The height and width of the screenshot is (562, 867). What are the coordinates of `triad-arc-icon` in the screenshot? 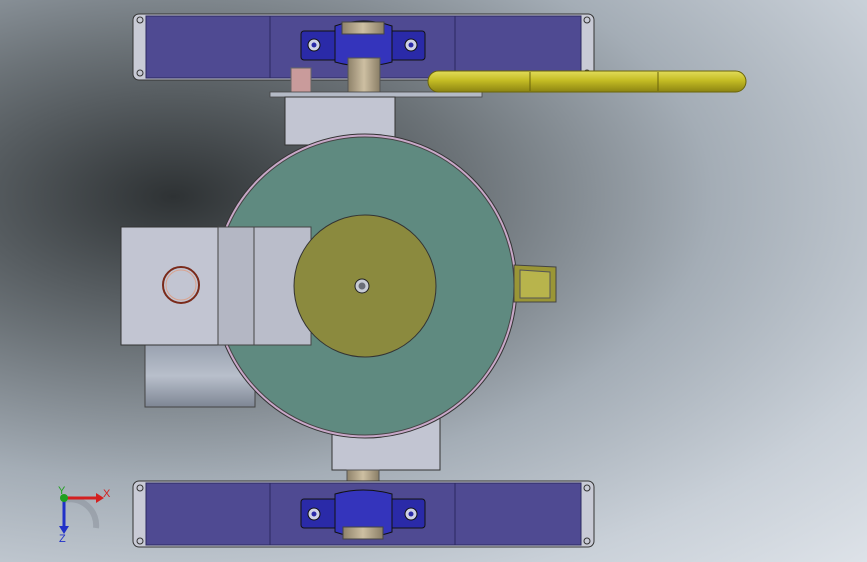 It's located at (81, 512).